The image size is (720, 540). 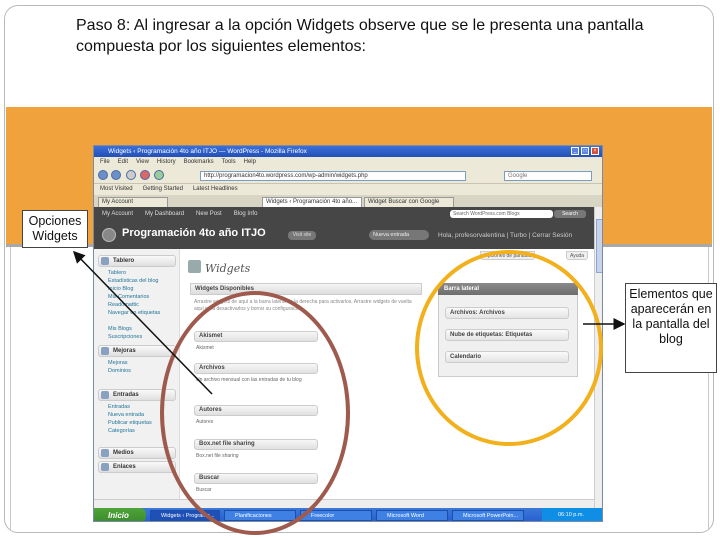 What do you see at coordinates (142, 322) in the screenshot?
I see `arrow-left` at bounding box center [142, 322].